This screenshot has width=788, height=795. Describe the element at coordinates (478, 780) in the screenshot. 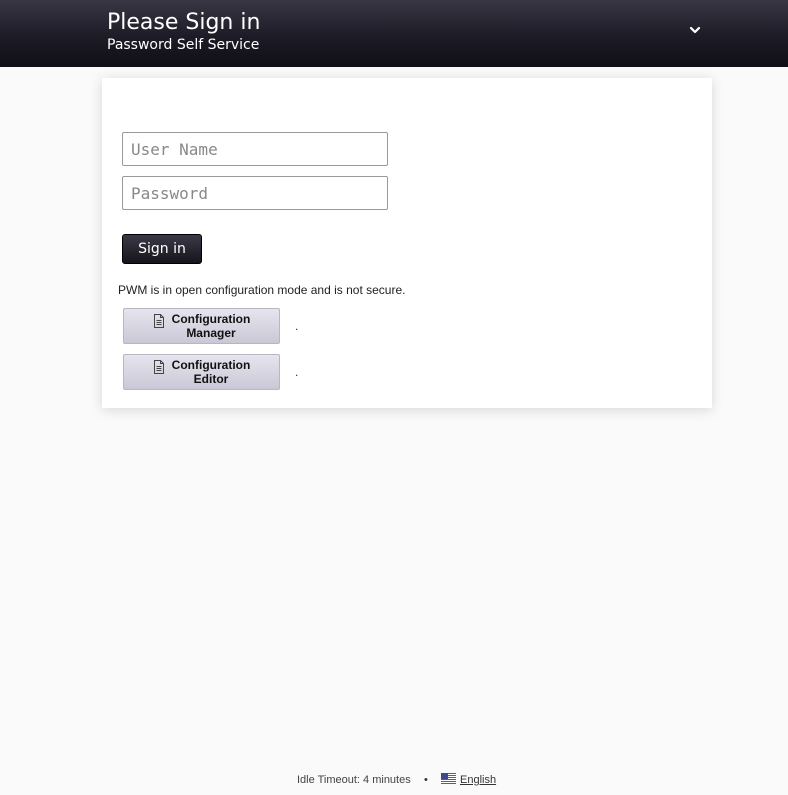

I see `language-link: English` at that location.